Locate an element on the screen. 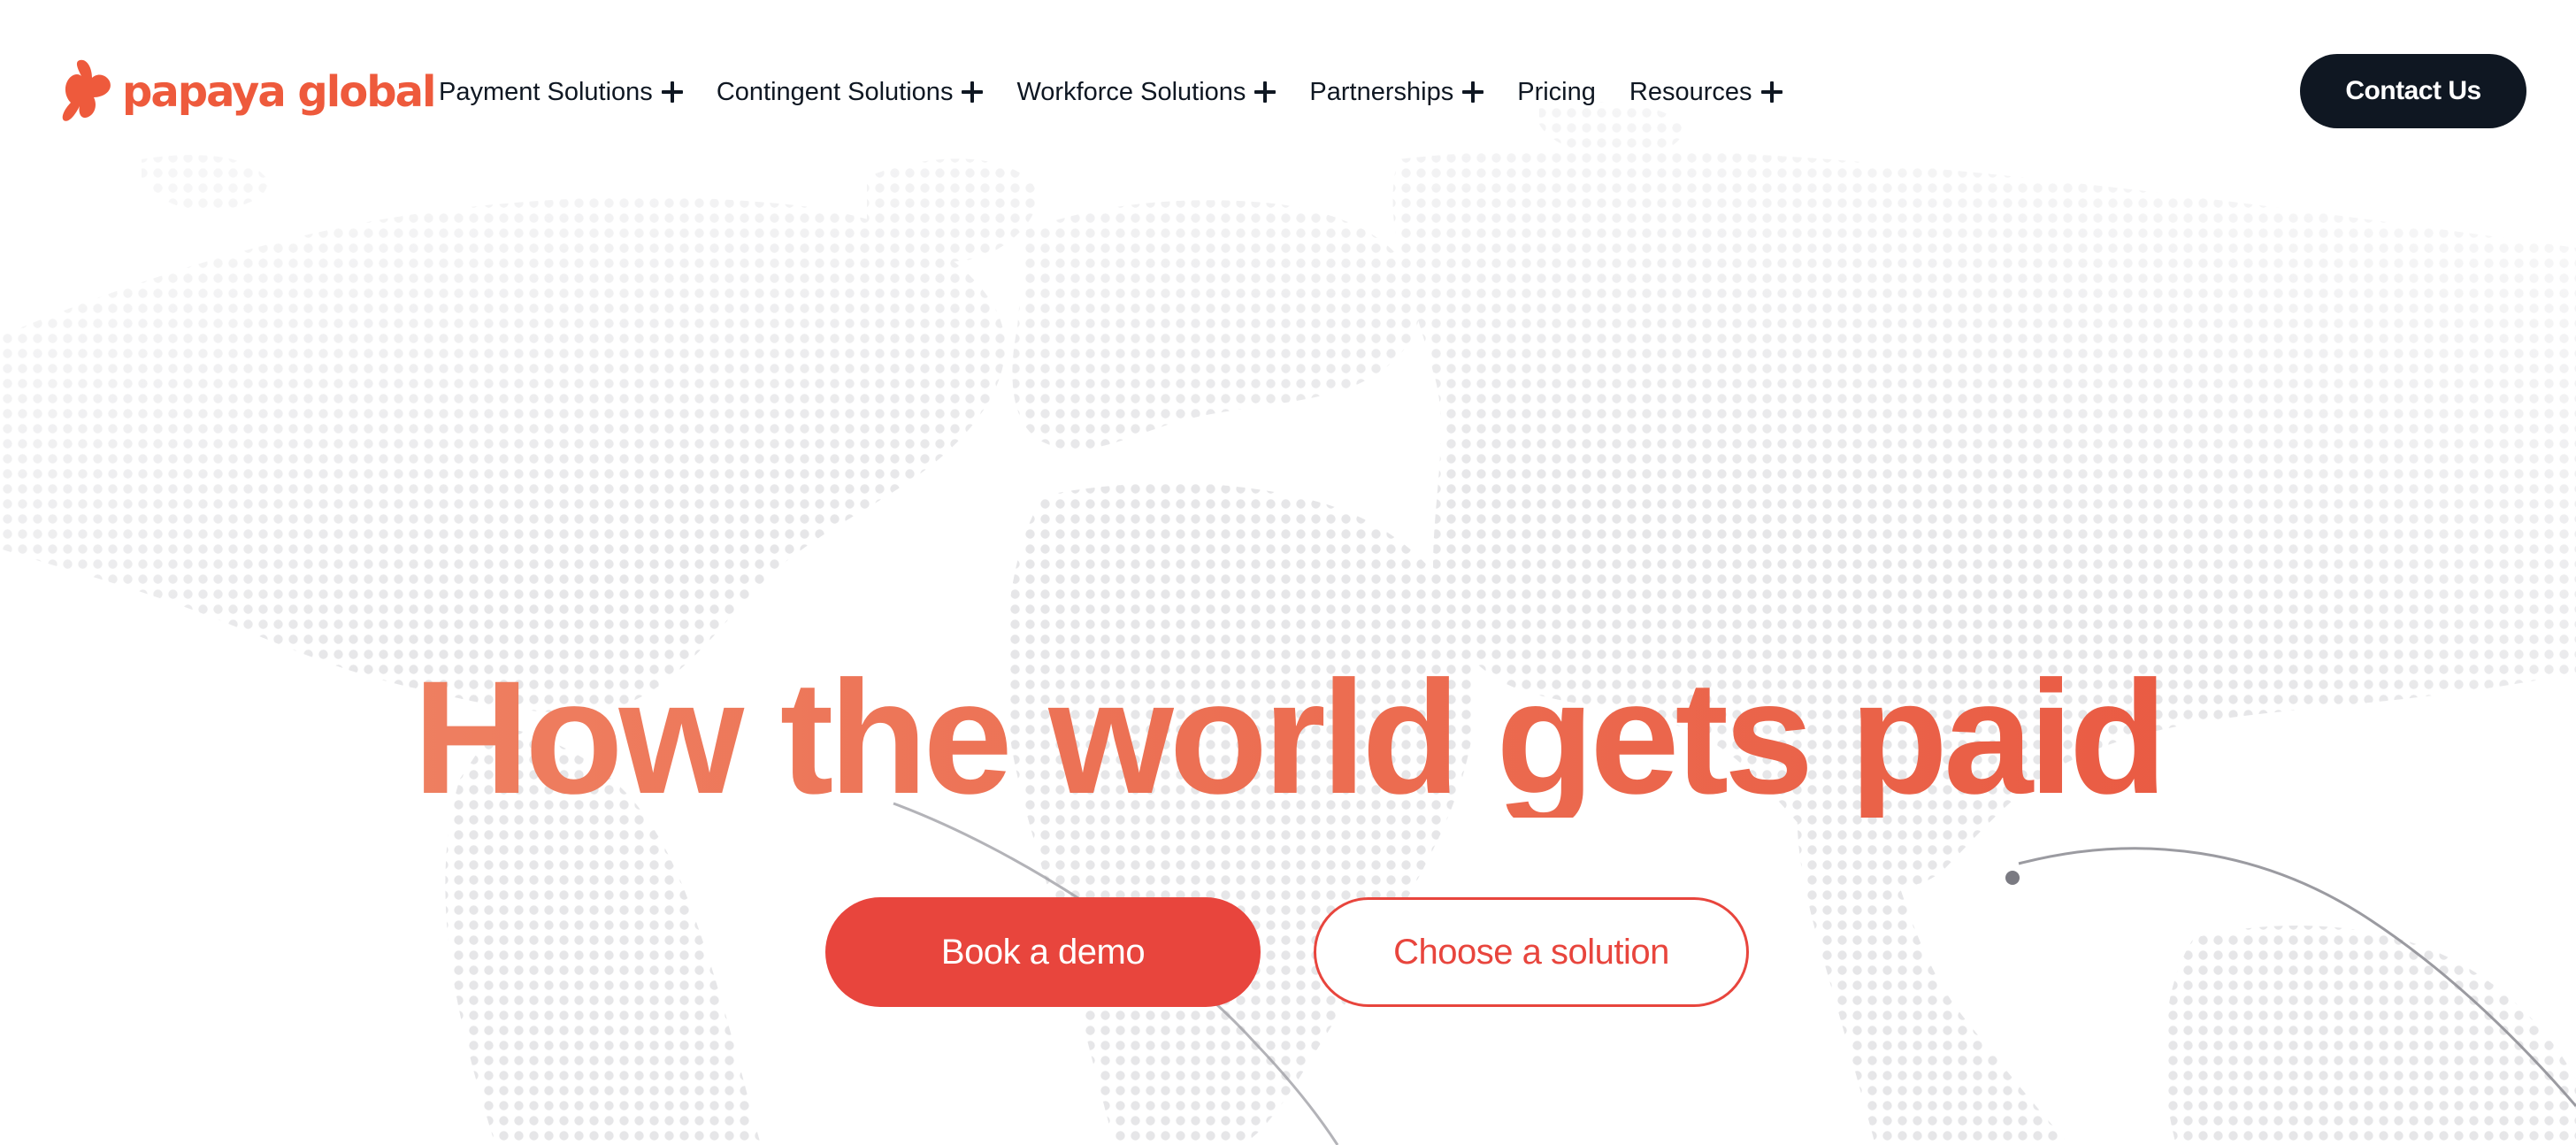 This screenshot has width=2576, height=1145. nav-item-label: Resources is located at coordinates (1690, 92).